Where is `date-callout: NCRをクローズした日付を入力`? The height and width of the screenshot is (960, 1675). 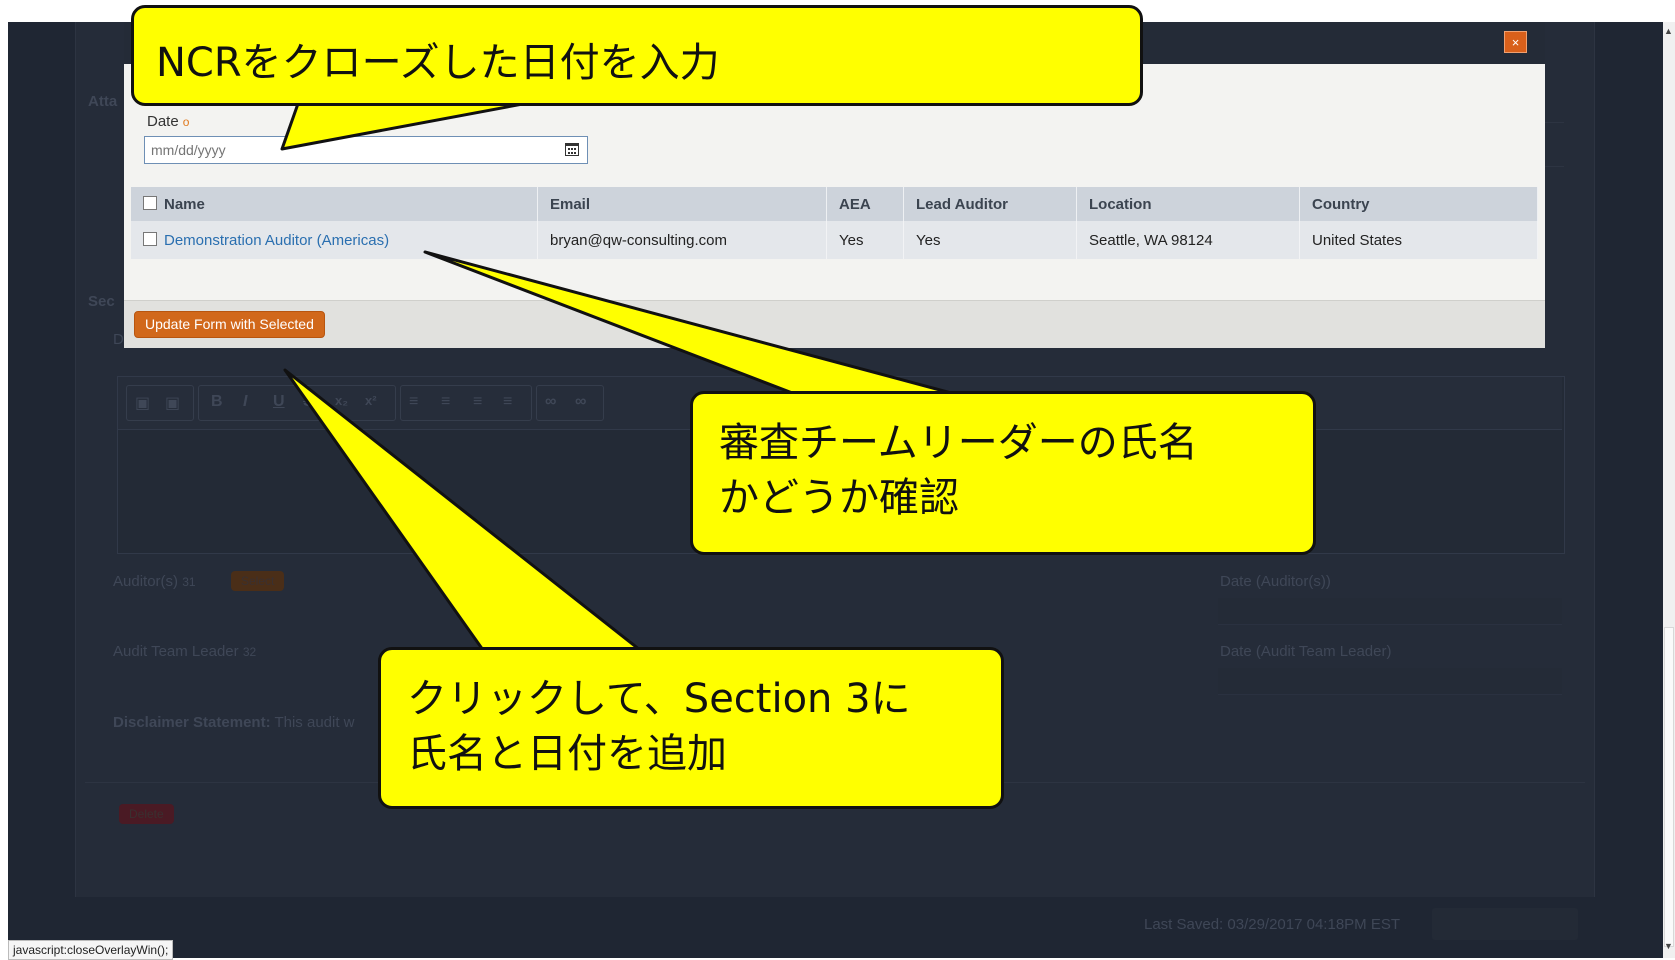 date-callout: NCRをクローズした日付を入力 is located at coordinates (637, 55).